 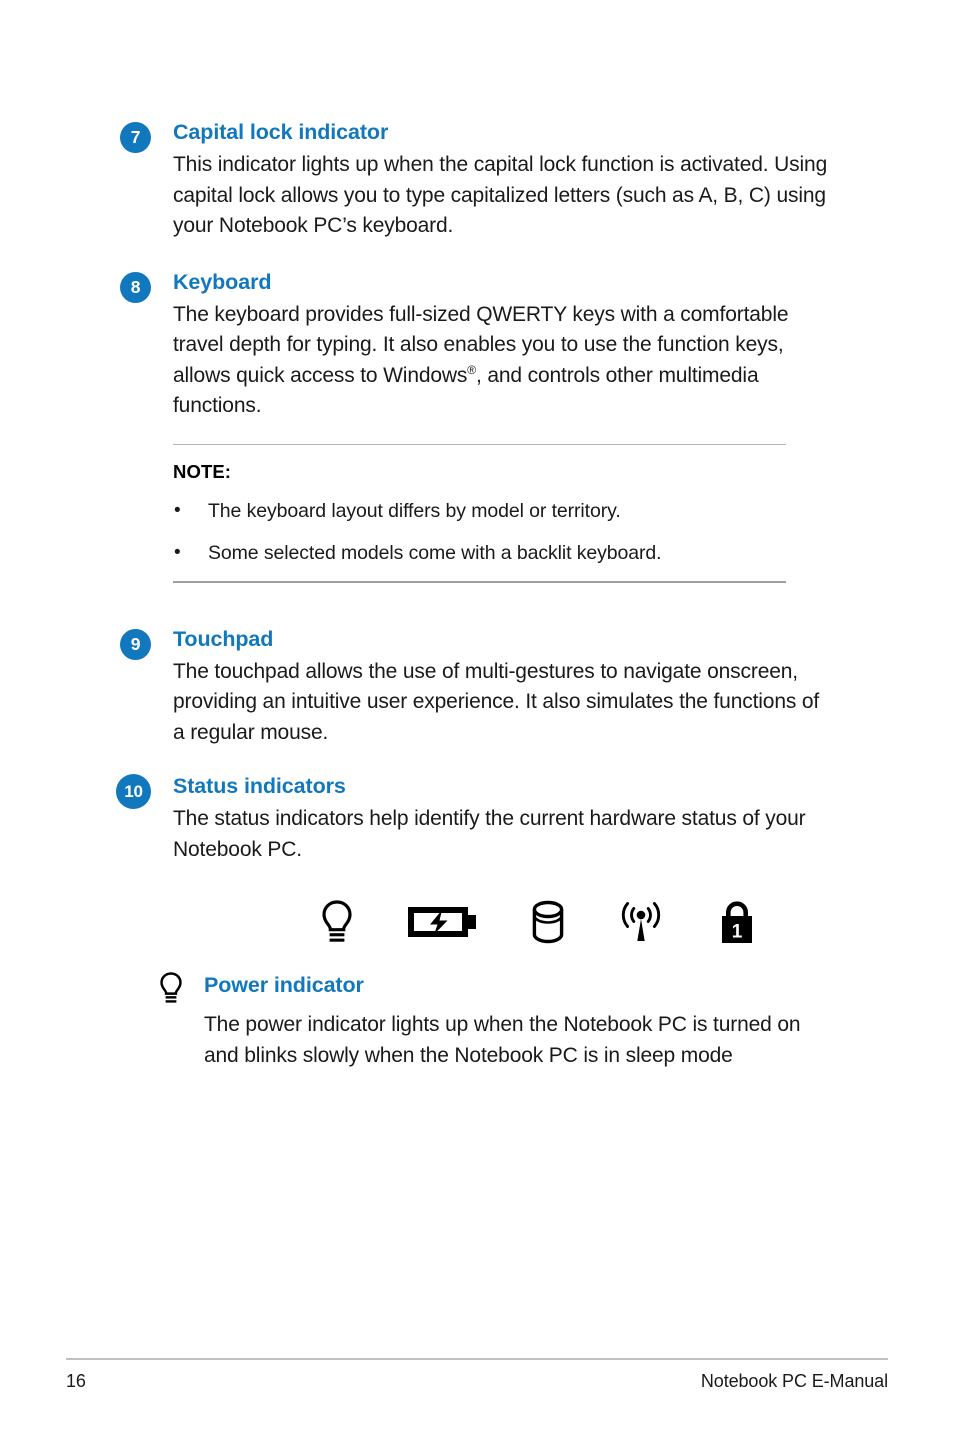 What do you see at coordinates (471, 369) in the screenshot?
I see `registered-trademark-symbol: ®` at bounding box center [471, 369].